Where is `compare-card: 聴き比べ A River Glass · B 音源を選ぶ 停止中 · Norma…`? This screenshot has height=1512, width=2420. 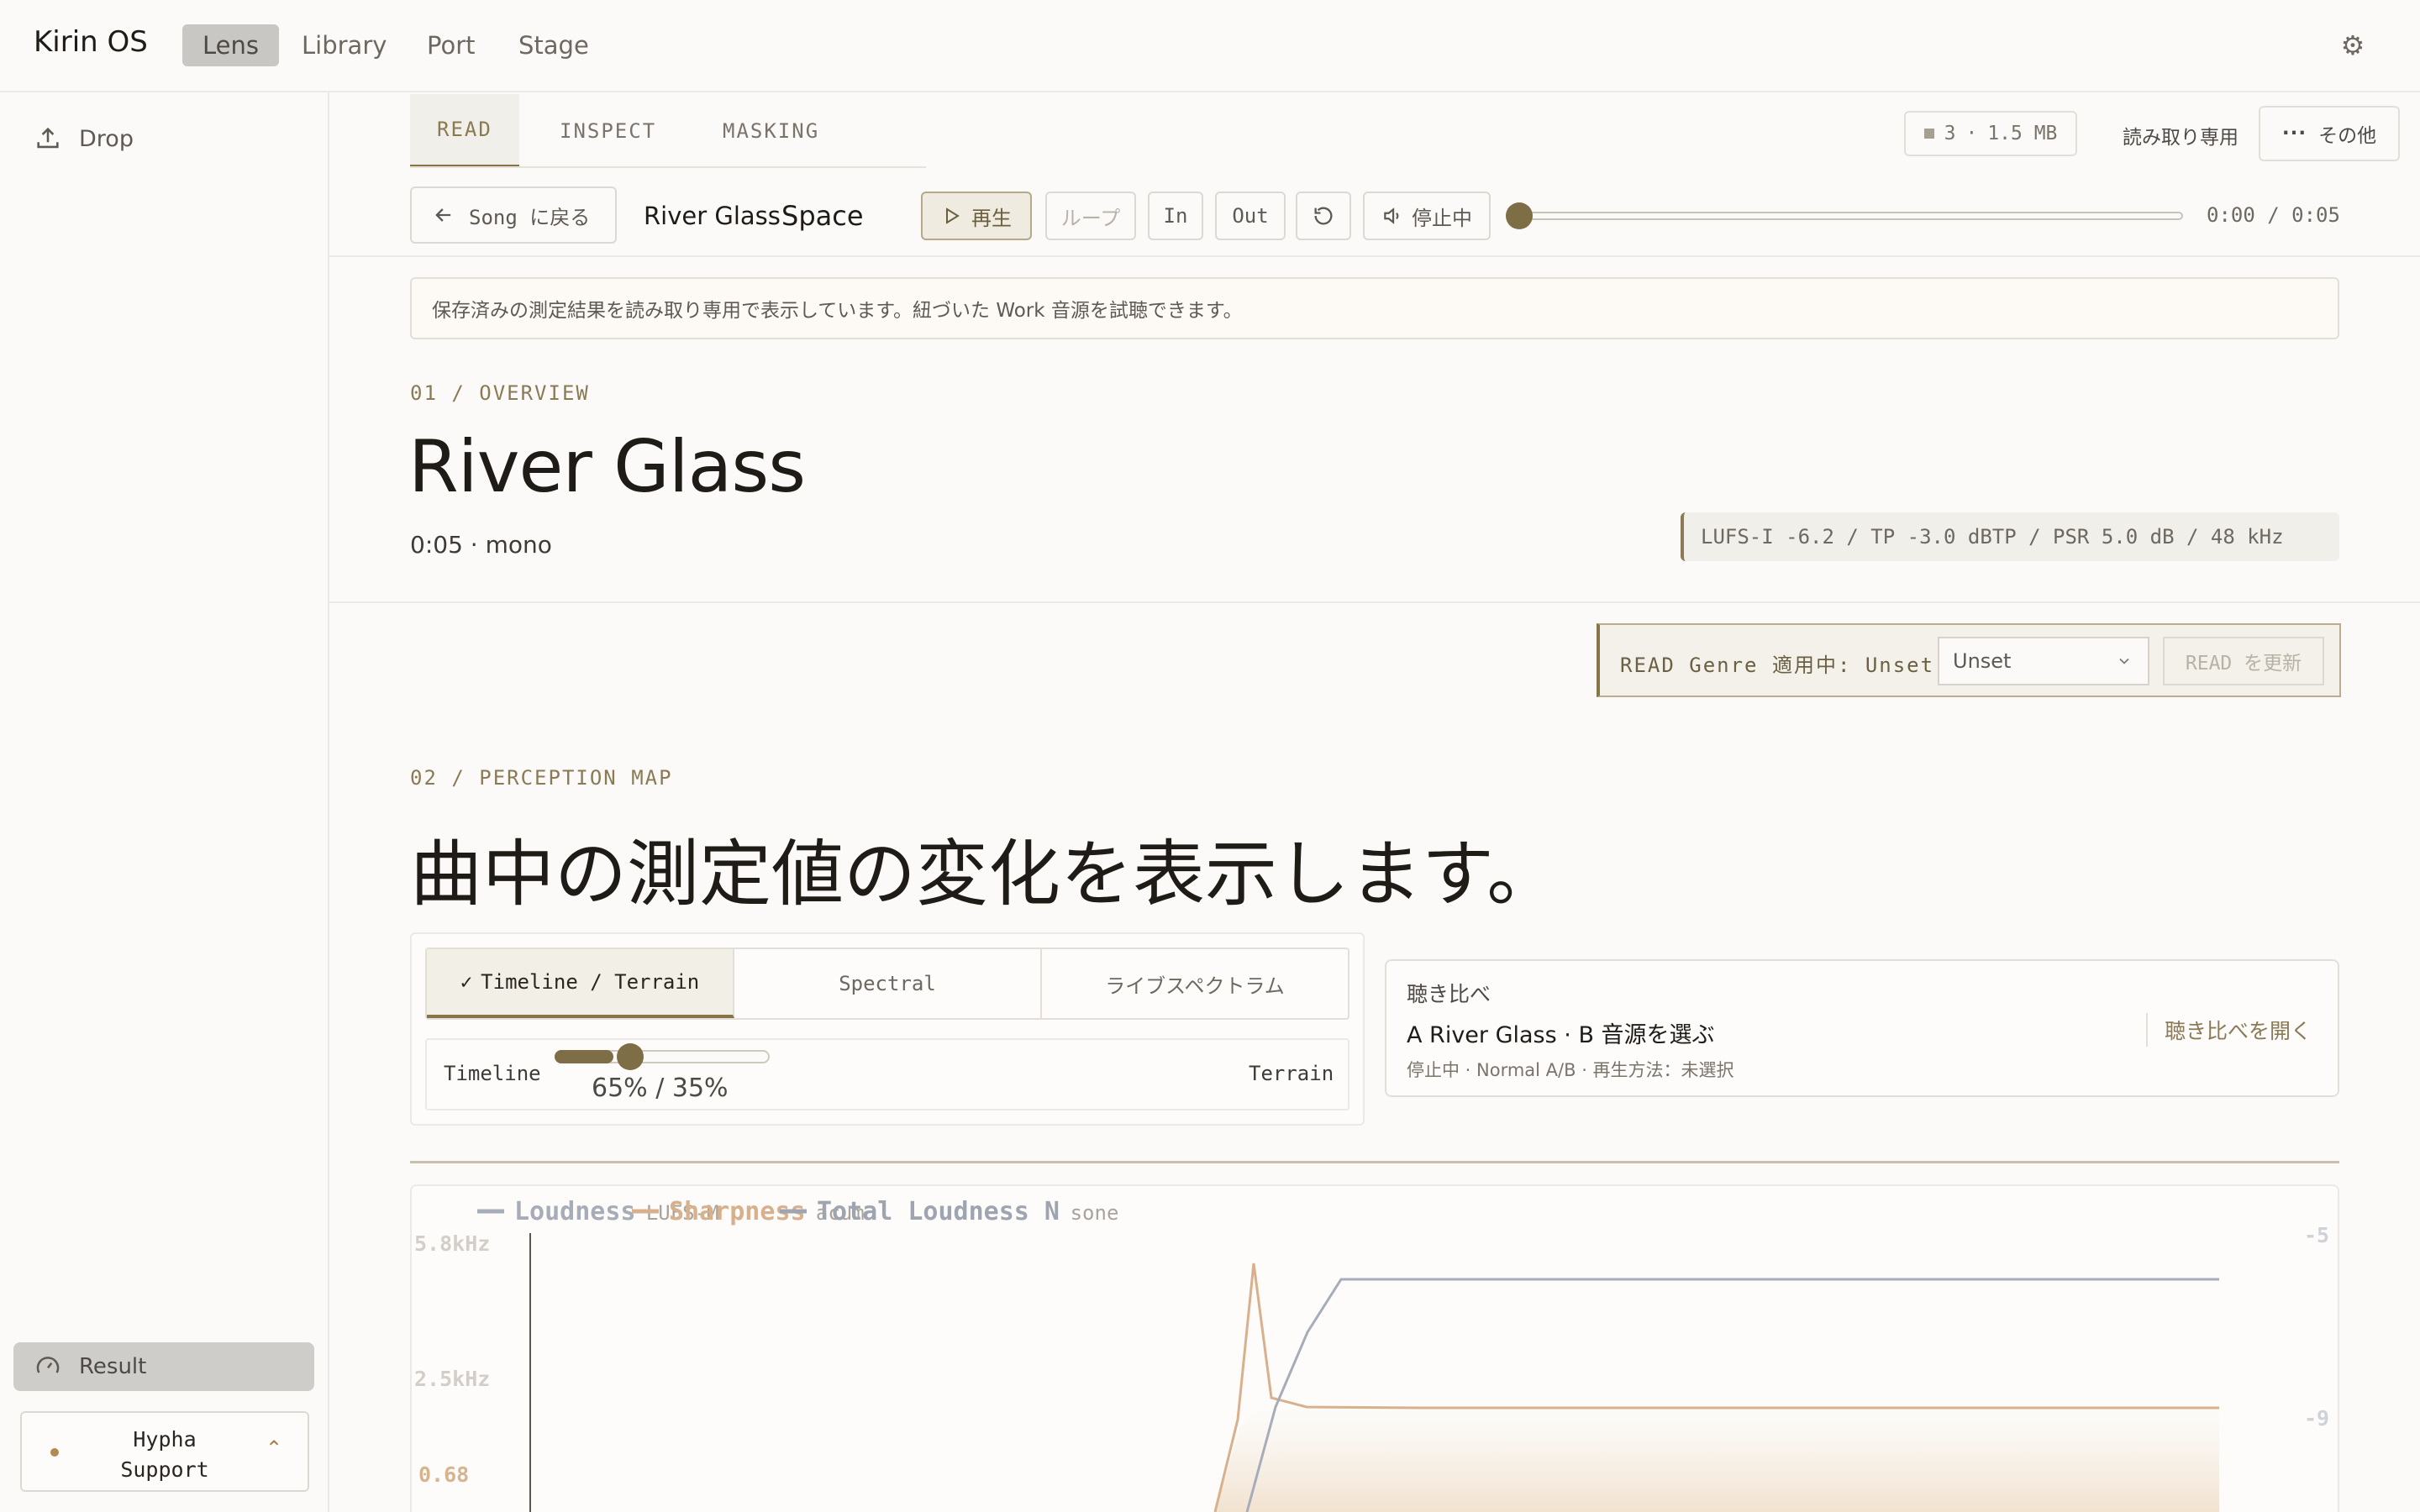
compare-card: 聴き比べ A River Glass · B 音源を選ぶ 停止中 · Norma… is located at coordinates (1862, 1028).